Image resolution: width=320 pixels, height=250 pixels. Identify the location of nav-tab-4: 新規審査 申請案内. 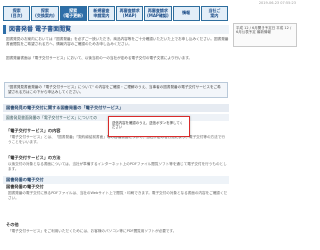
(101, 13).